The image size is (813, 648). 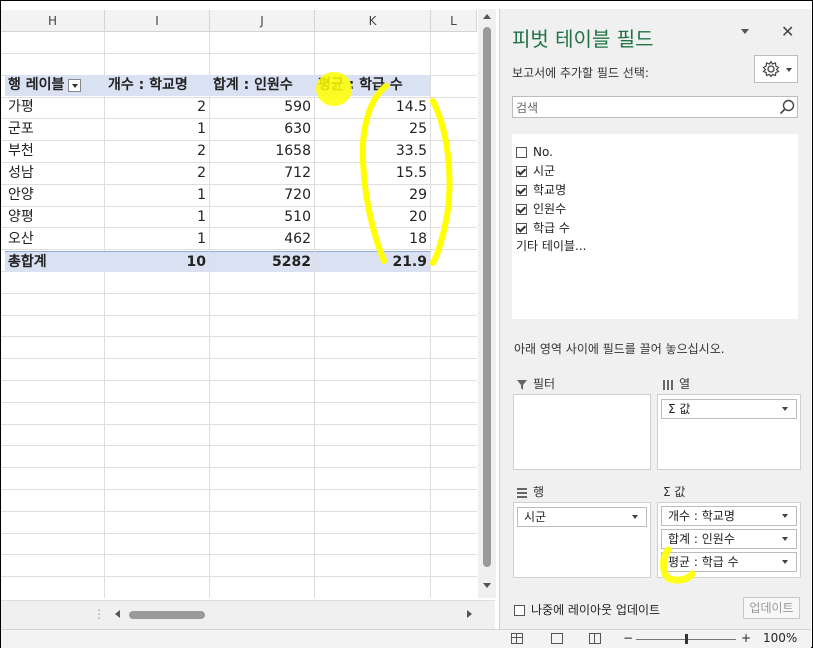 What do you see at coordinates (780, 638) in the screenshot?
I see `zoom-level: 100%` at bounding box center [780, 638].